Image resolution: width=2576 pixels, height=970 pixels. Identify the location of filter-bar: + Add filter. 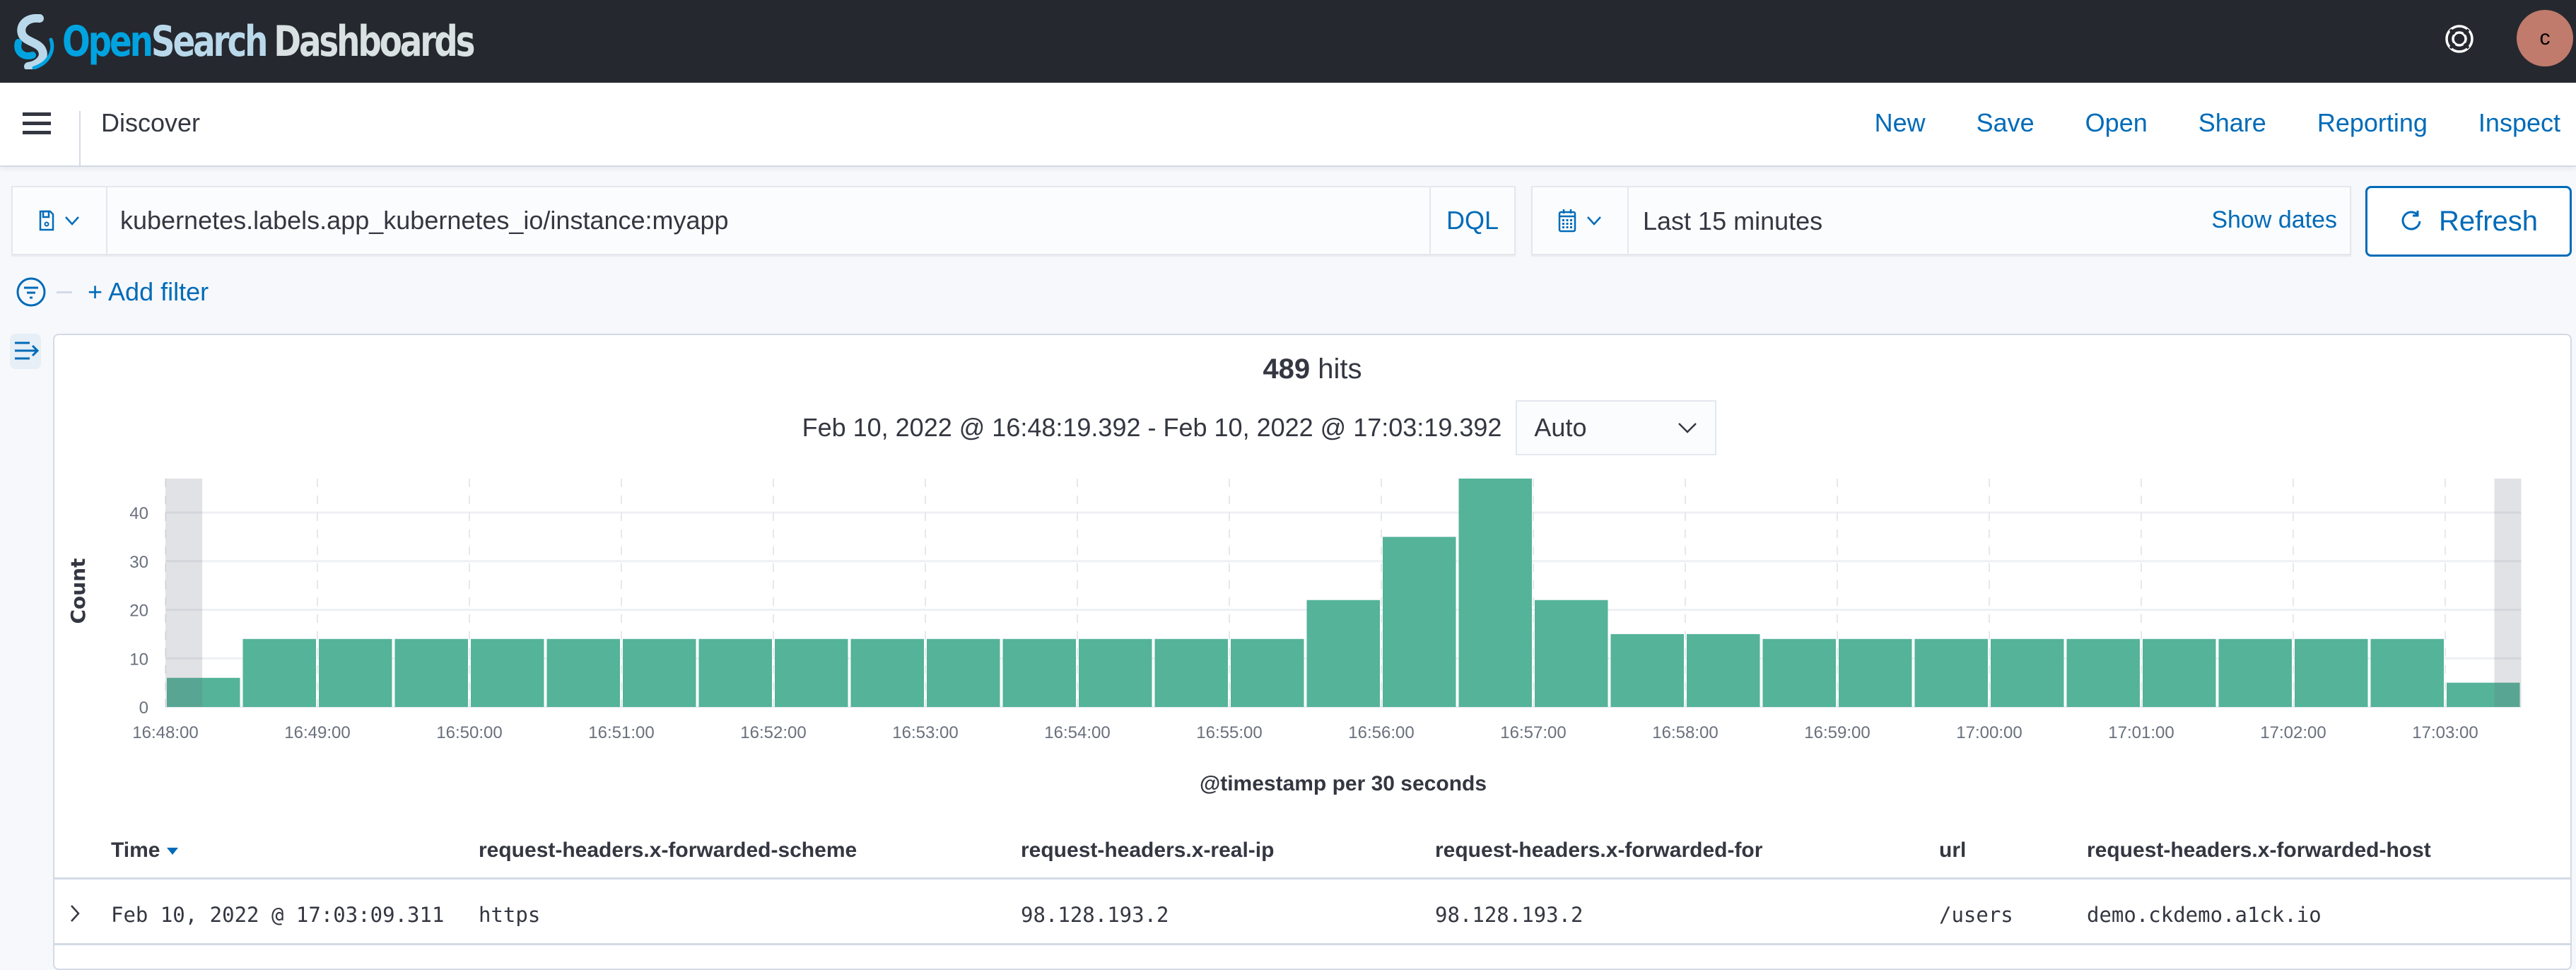
(113, 292).